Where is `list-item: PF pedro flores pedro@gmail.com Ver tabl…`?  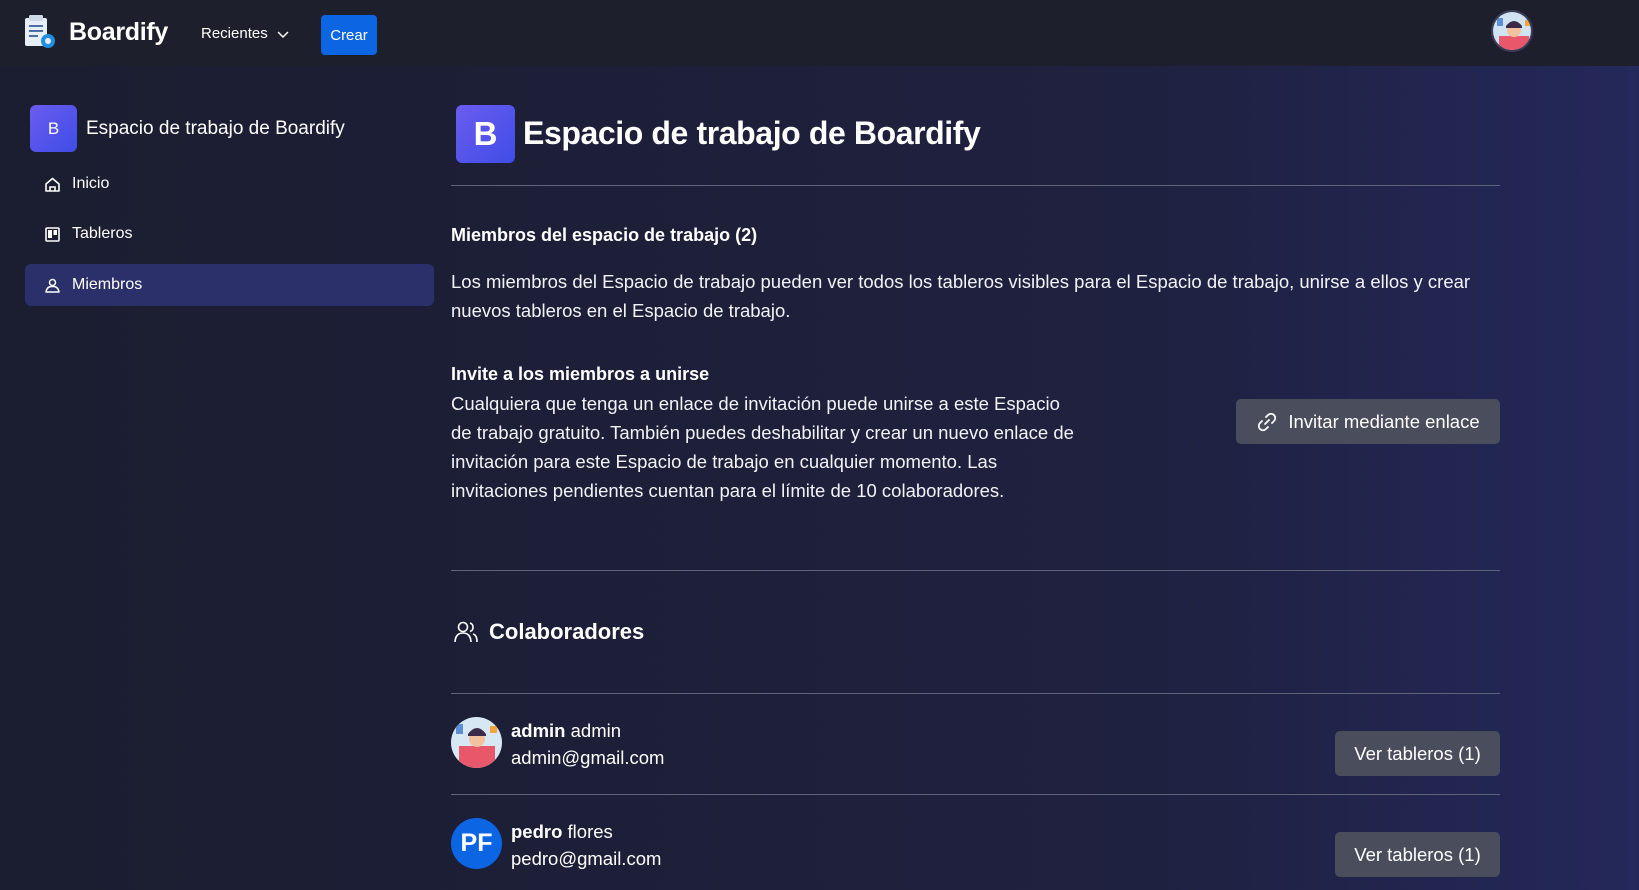
list-item: PF pedro flores pedro@gmail.com Ver tabl… is located at coordinates (975, 854).